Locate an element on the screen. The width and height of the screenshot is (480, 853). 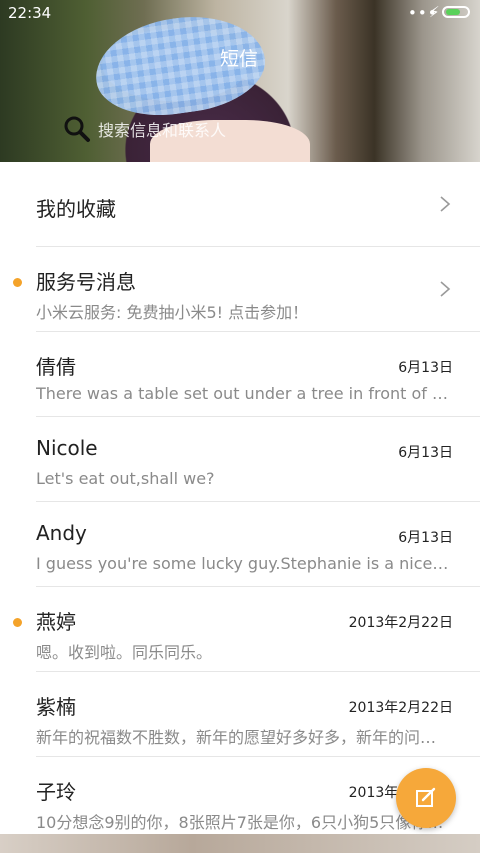
thread-preview: 嗯。收到啦。同乐同乐。 is located at coordinates (124, 652).